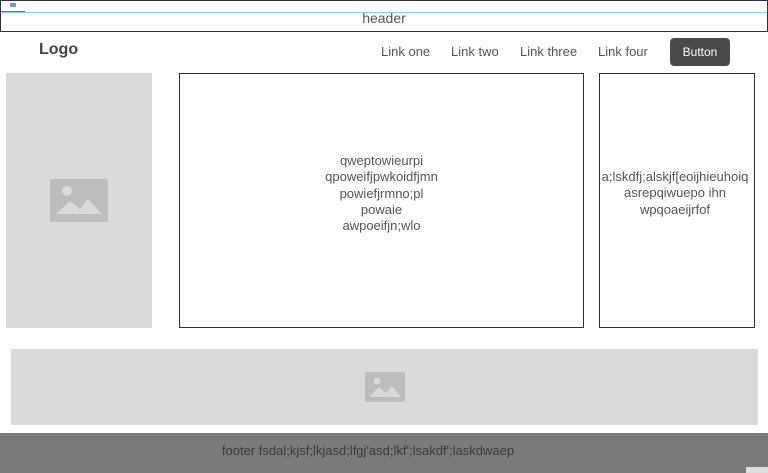  What do you see at coordinates (475, 51) in the screenshot?
I see `nav-link-two: Link two` at bounding box center [475, 51].